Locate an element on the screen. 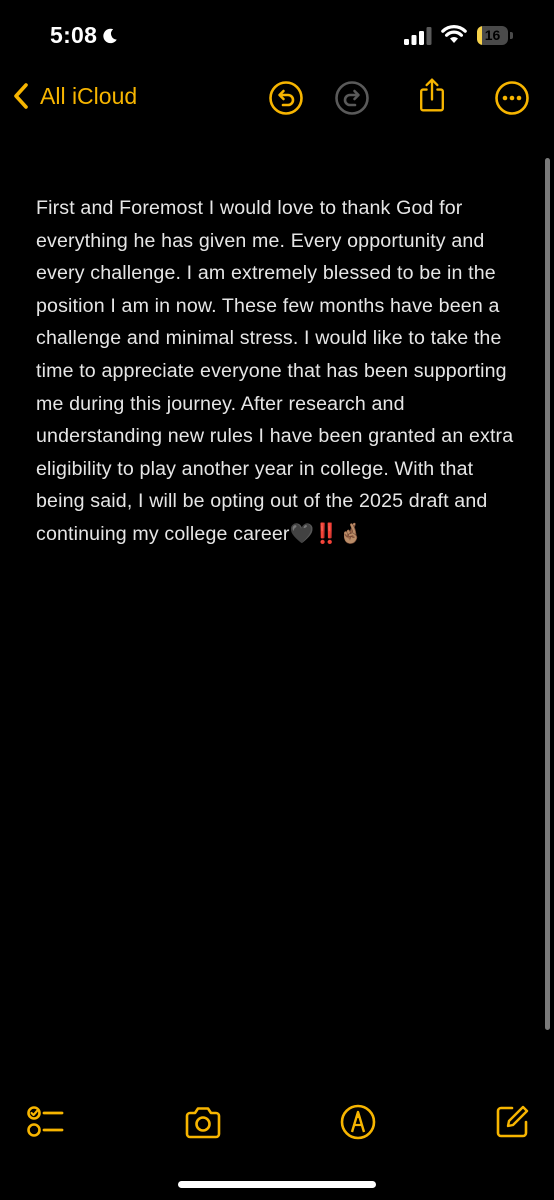  battery-icon: 16 is located at coordinates (495, 35).